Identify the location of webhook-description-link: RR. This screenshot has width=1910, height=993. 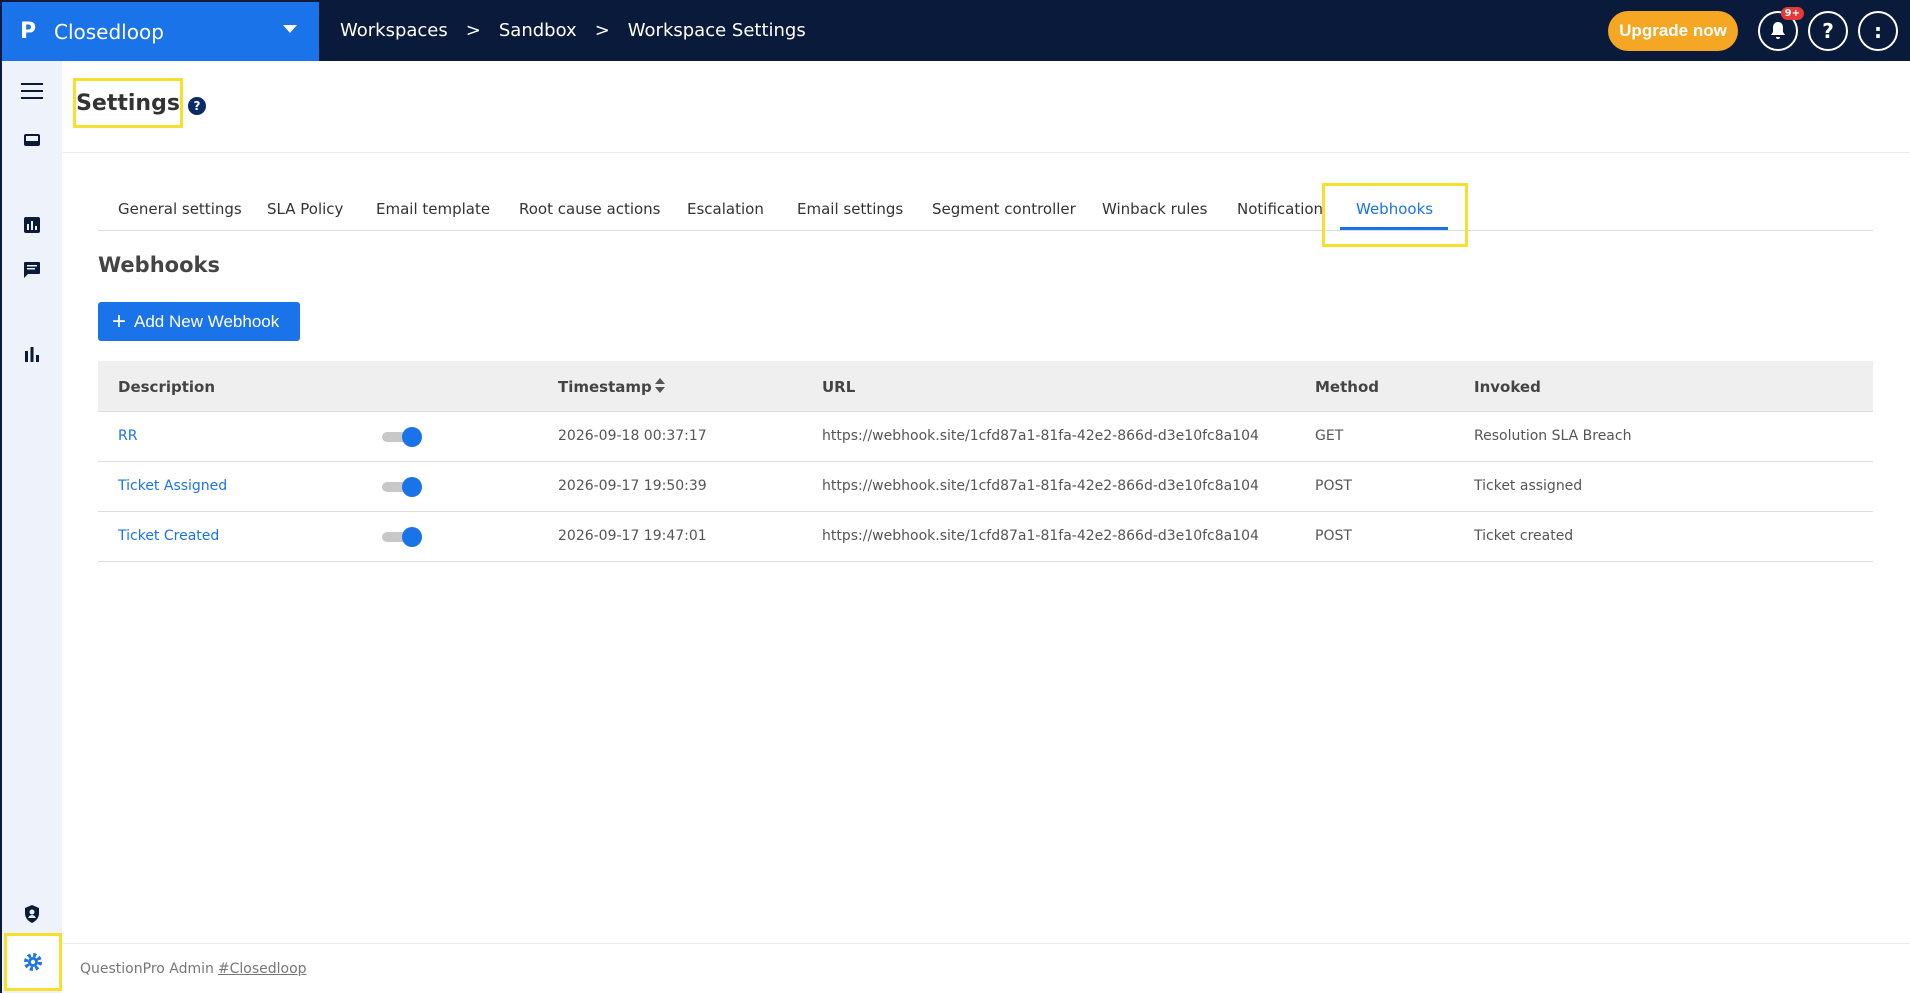
(127, 436).